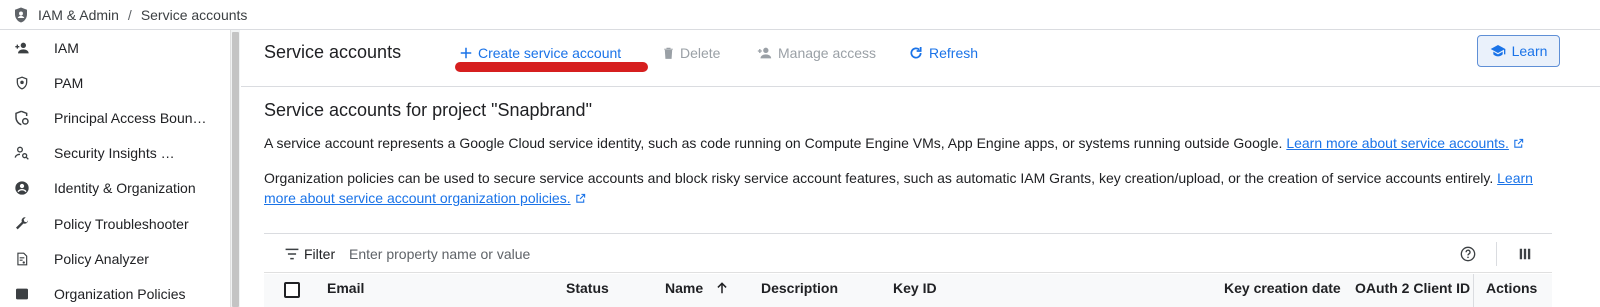  Describe the element at coordinates (700, 53) in the screenshot. I see `delete-label: Delete` at that location.